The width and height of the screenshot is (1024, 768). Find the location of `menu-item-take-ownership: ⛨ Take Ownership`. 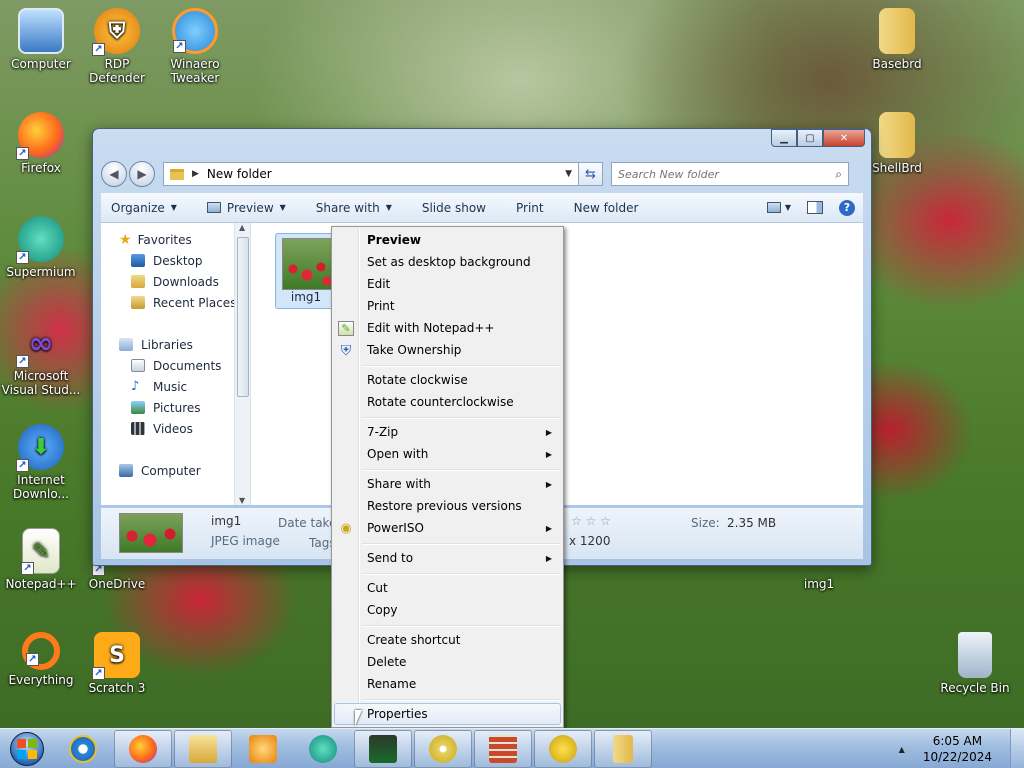

menu-item-take-ownership: ⛨ Take Ownership is located at coordinates (447, 350).